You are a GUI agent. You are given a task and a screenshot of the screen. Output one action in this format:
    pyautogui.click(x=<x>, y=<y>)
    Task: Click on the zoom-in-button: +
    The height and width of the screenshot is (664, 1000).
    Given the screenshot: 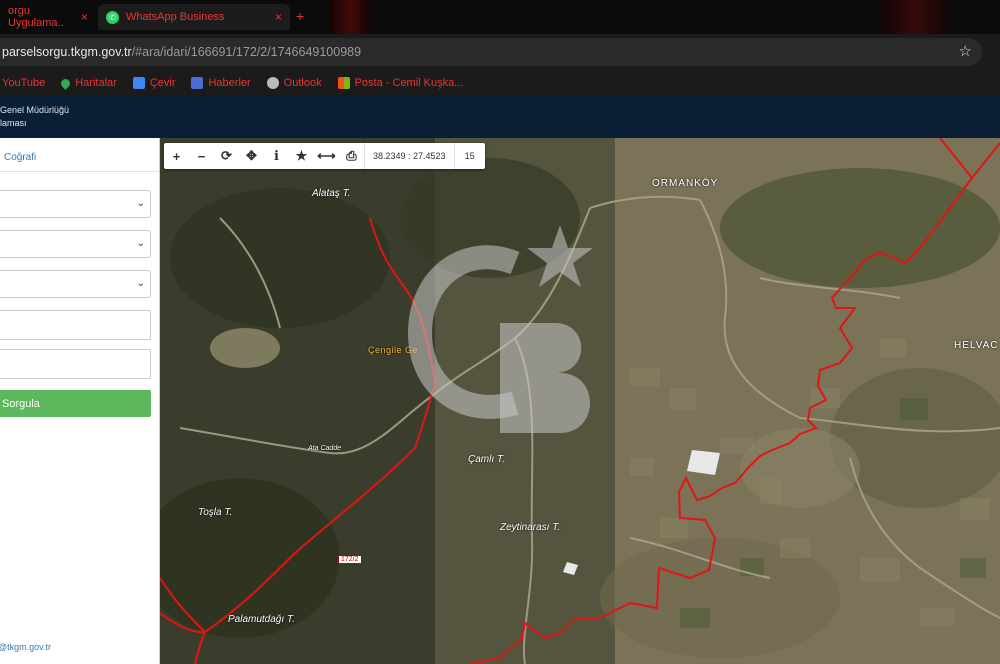 What is the action you would take?
    pyautogui.click(x=176, y=156)
    